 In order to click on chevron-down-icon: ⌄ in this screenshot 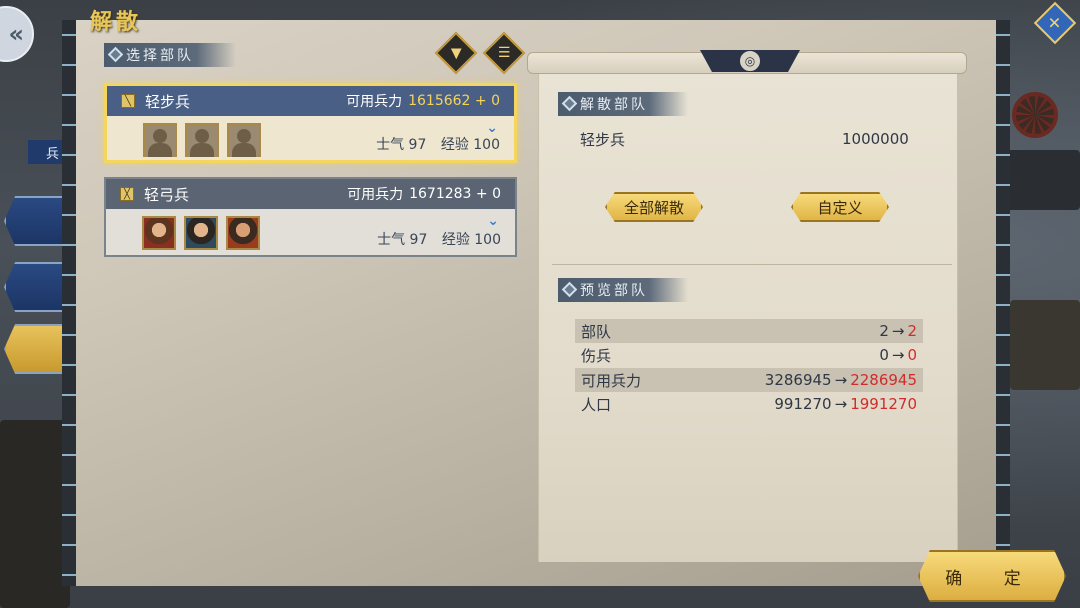, I will do `click(493, 221)`.